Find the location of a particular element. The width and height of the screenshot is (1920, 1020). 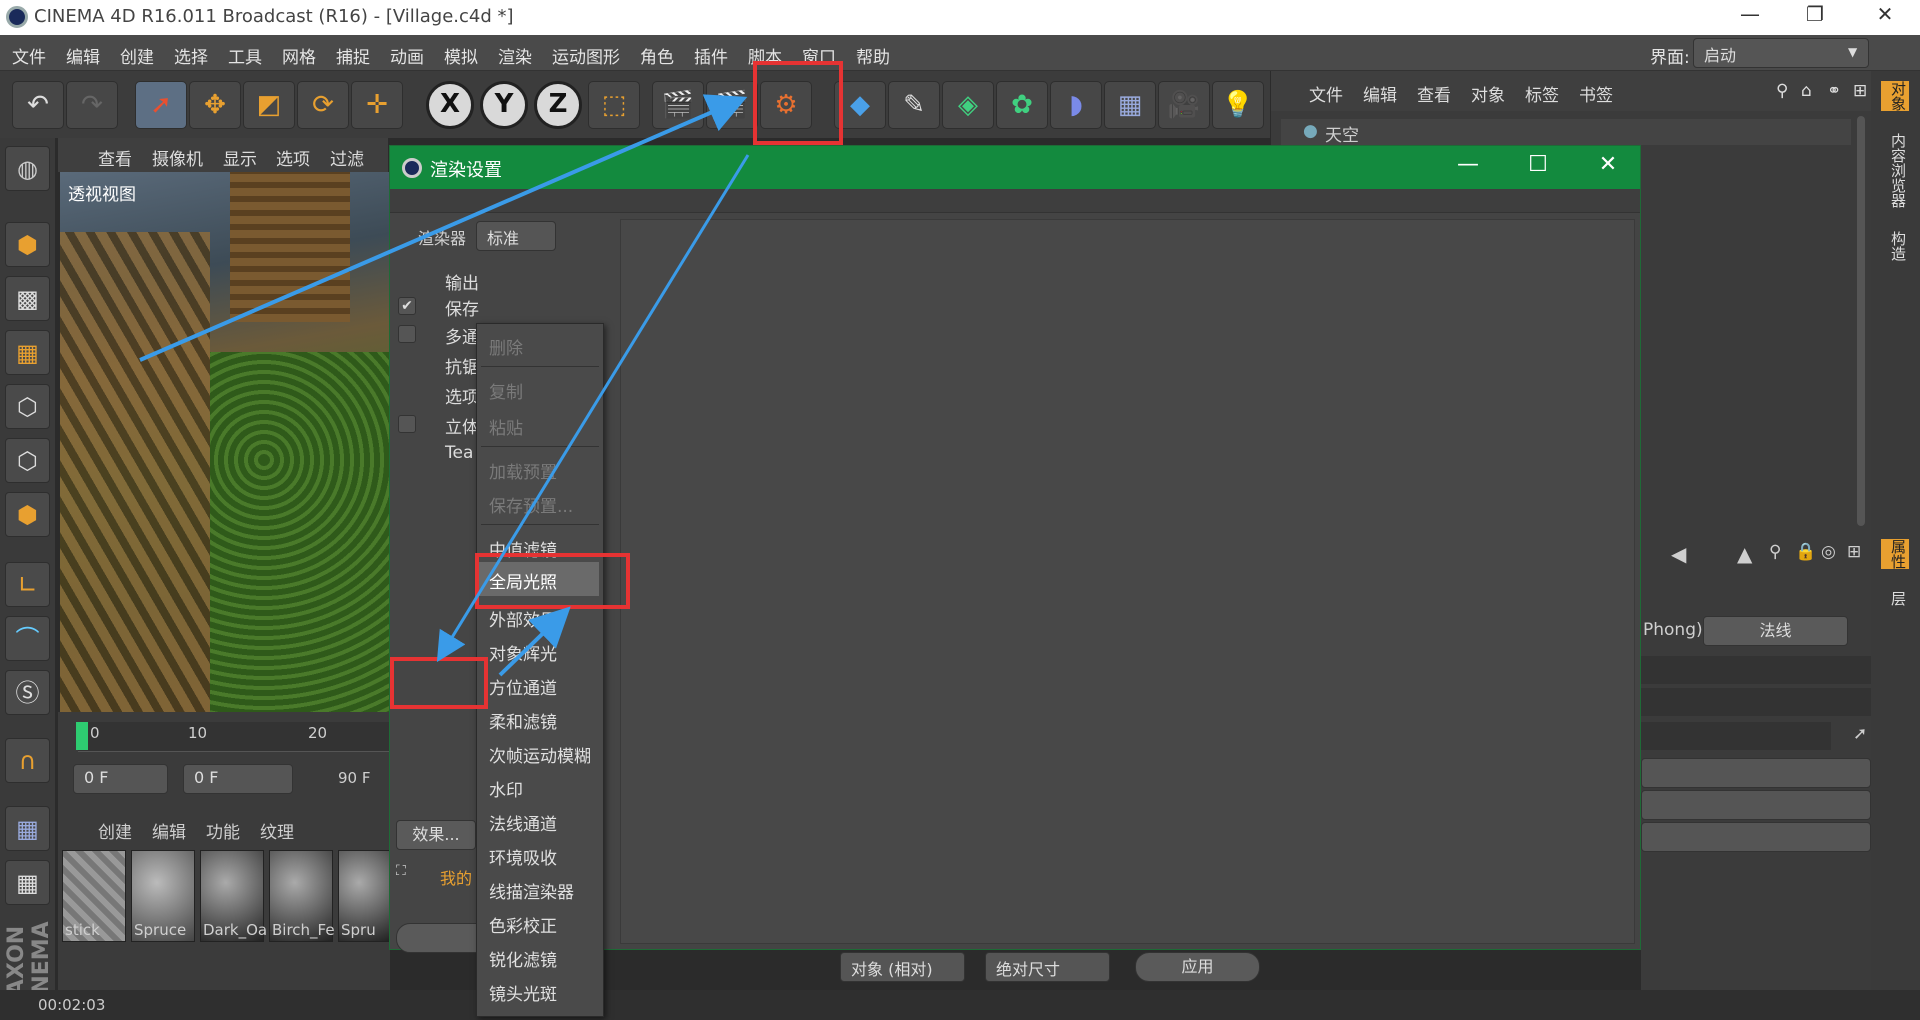

arrow-to-effects-button is located at coordinates (593, 408).